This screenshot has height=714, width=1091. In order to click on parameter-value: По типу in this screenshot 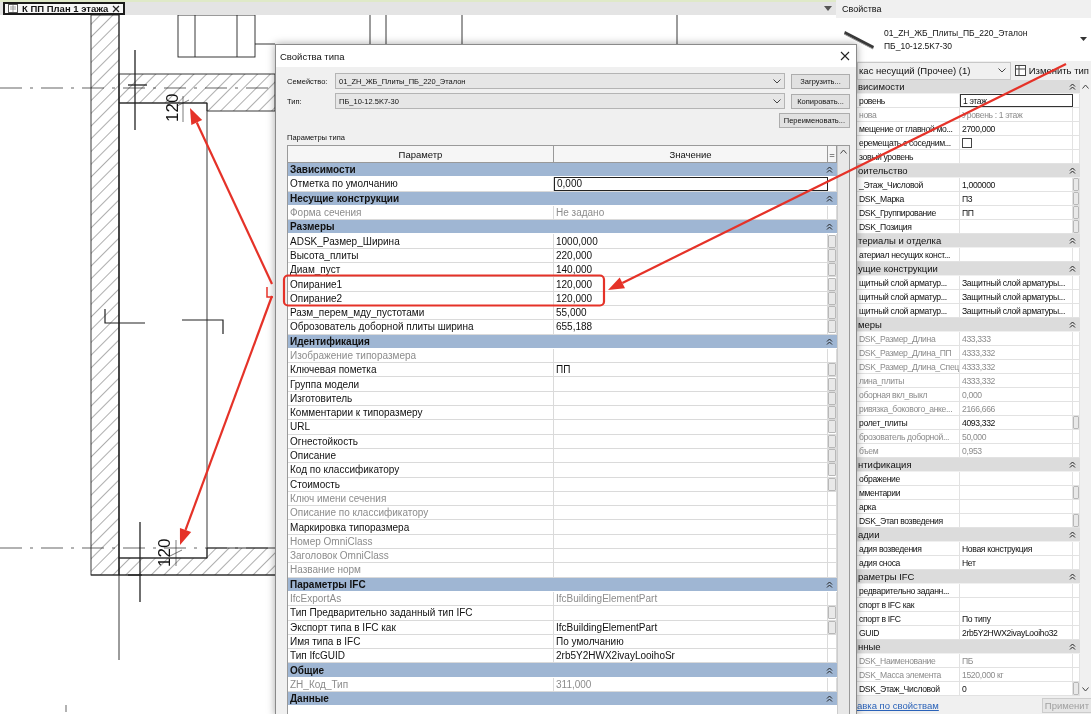, I will do `click(1016, 618)`.